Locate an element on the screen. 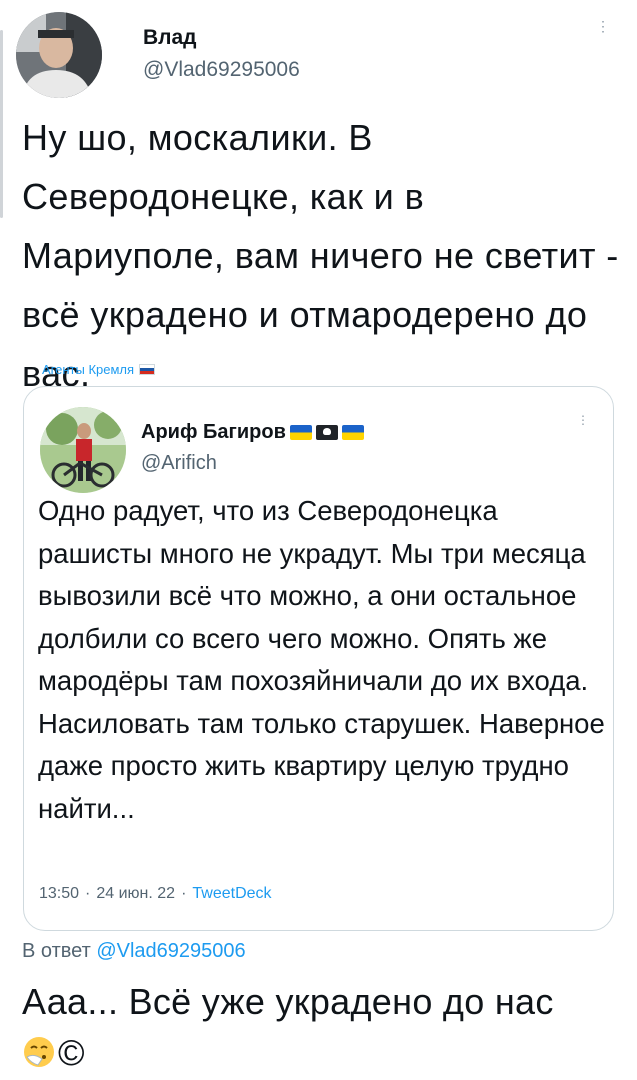 The image size is (637, 1080). reply-to-line: В ответ @Vlad69295006 is located at coordinates (134, 951).